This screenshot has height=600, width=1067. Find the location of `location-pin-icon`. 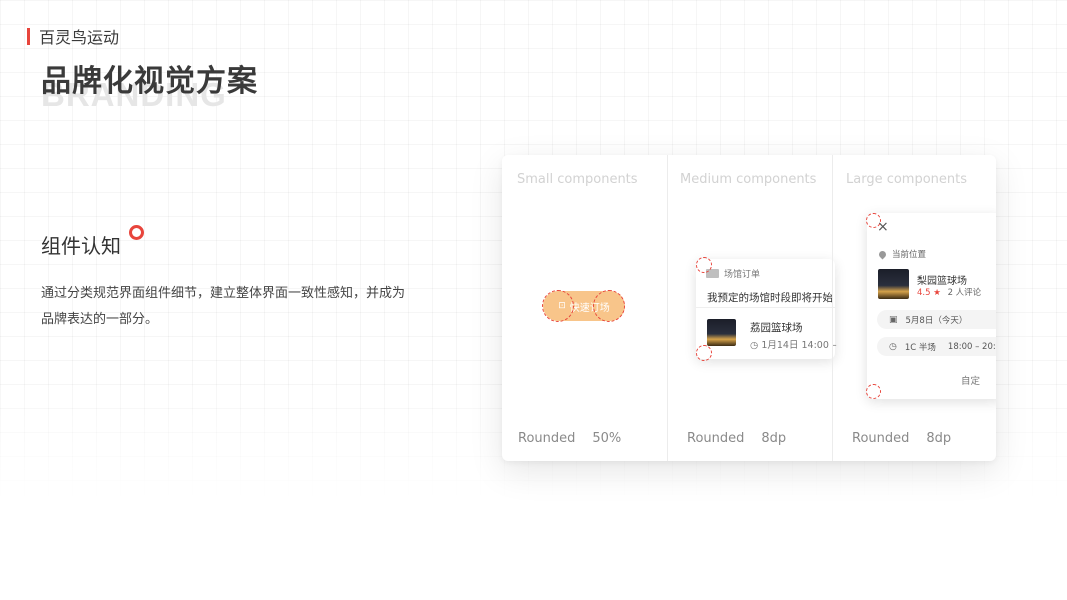

location-pin-icon is located at coordinates (882, 254).